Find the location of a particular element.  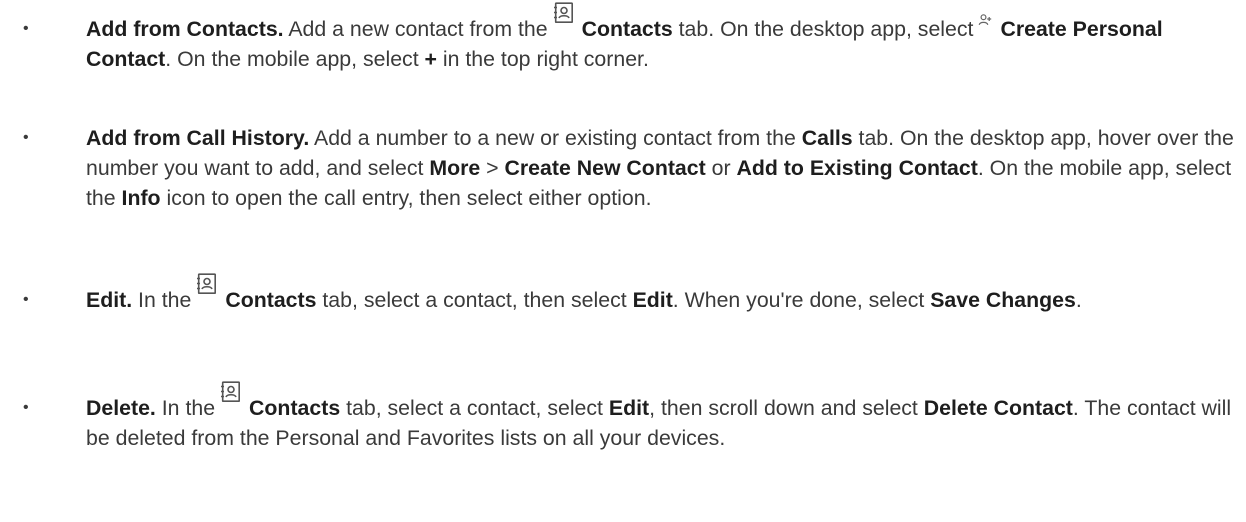

item-text: > is located at coordinates (492, 168).